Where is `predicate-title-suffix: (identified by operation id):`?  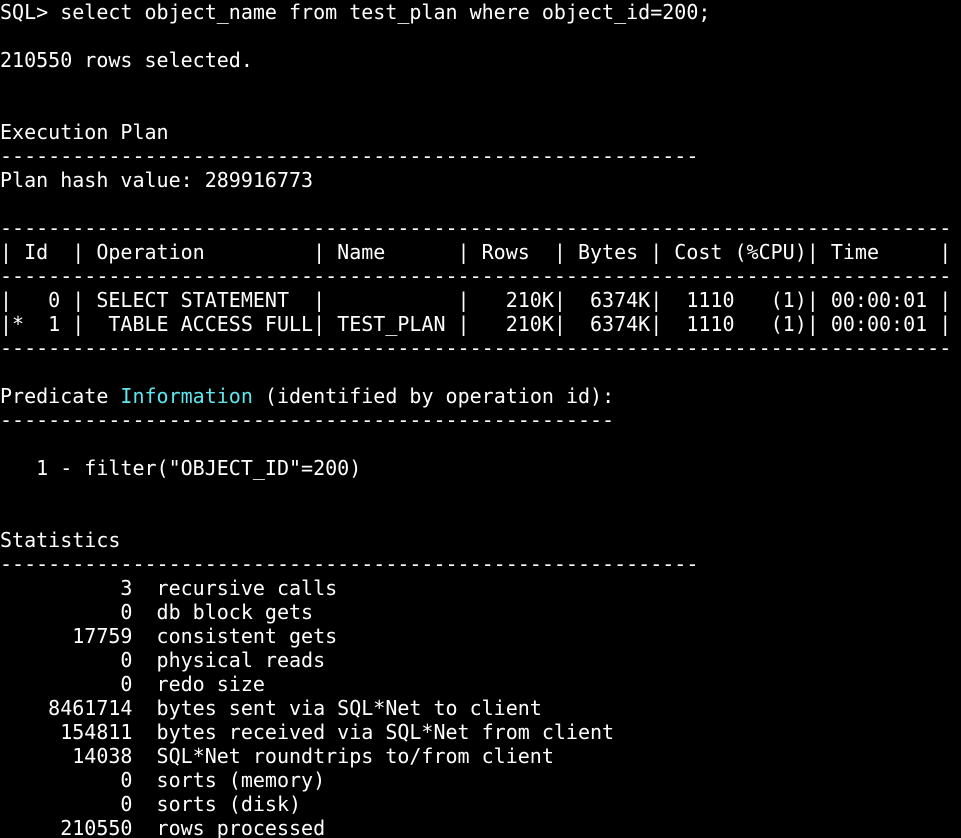
predicate-title-suffix: (identified by operation id): is located at coordinates (433, 396).